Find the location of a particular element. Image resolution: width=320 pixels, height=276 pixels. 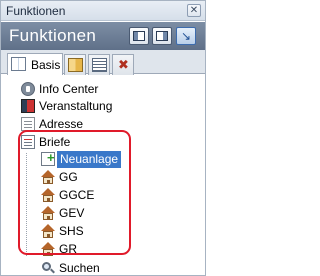

window-titlebar: Funktionen ✕ is located at coordinates (103, 11).